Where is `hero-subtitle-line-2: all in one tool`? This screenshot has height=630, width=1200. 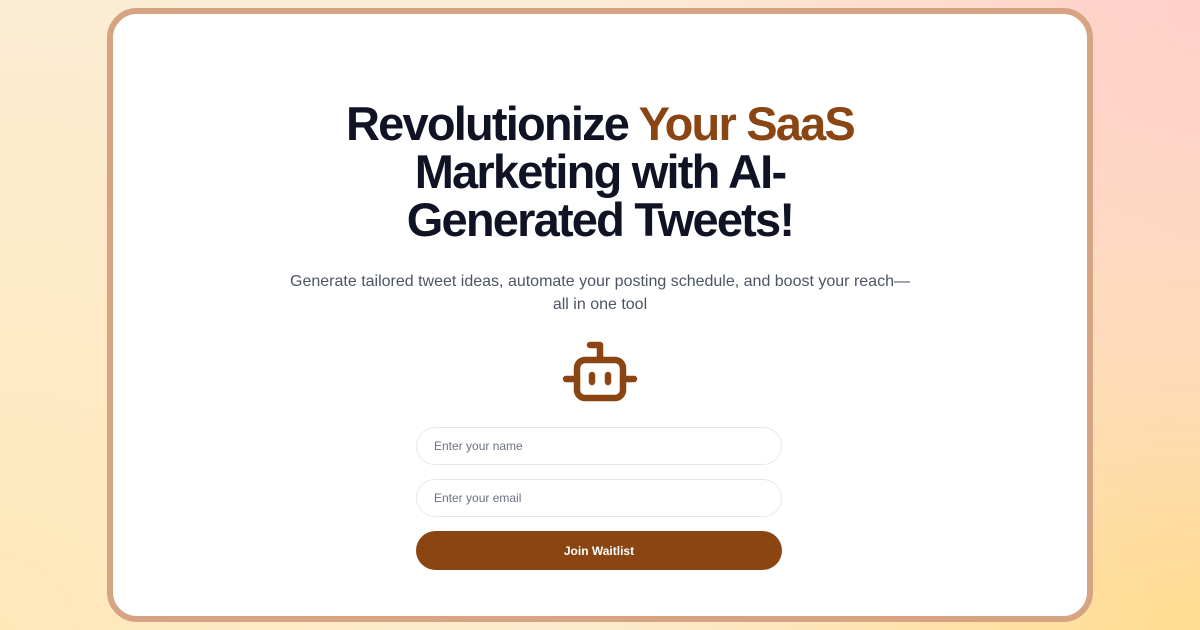
hero-subtitle-line-2: all in one tool is located at coordinates (600, 304).